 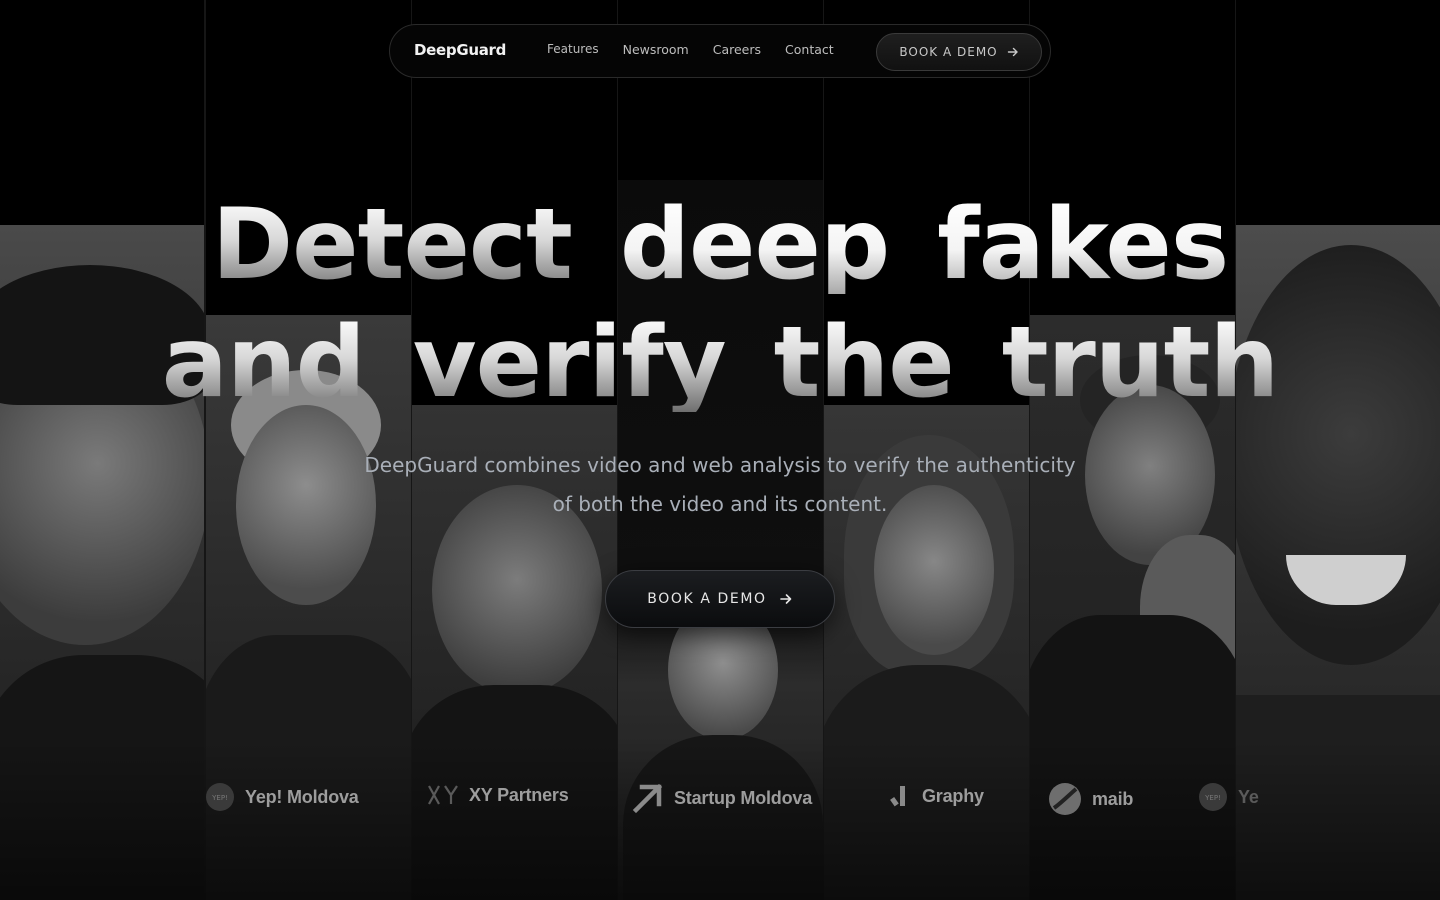 I want to click on partner-logo-yep-moldova-repeat: YEP! Ye, so click(x=1228, y=797).